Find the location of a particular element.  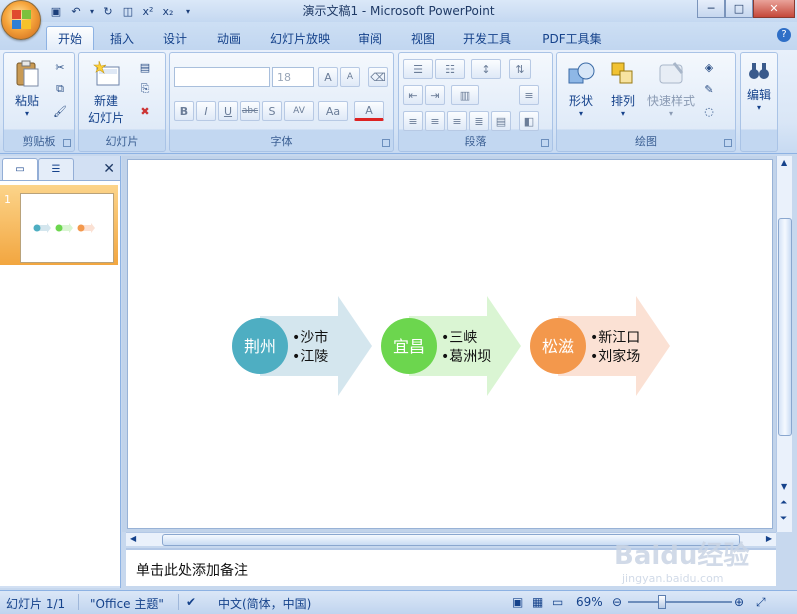

align-left-button: ≡ is located at coordinates (413, 121).